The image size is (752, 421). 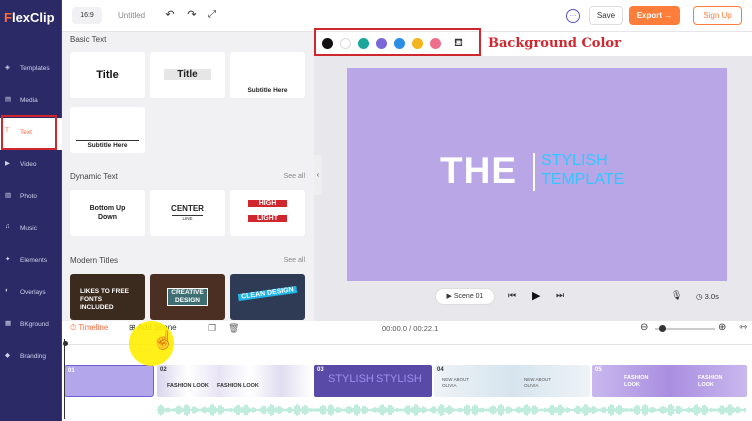 What do you see at coordinates (31, 70) in the screenshot?
I see `sidebar-item-templates: ◈ Templates` at bounding box center [31, 70].